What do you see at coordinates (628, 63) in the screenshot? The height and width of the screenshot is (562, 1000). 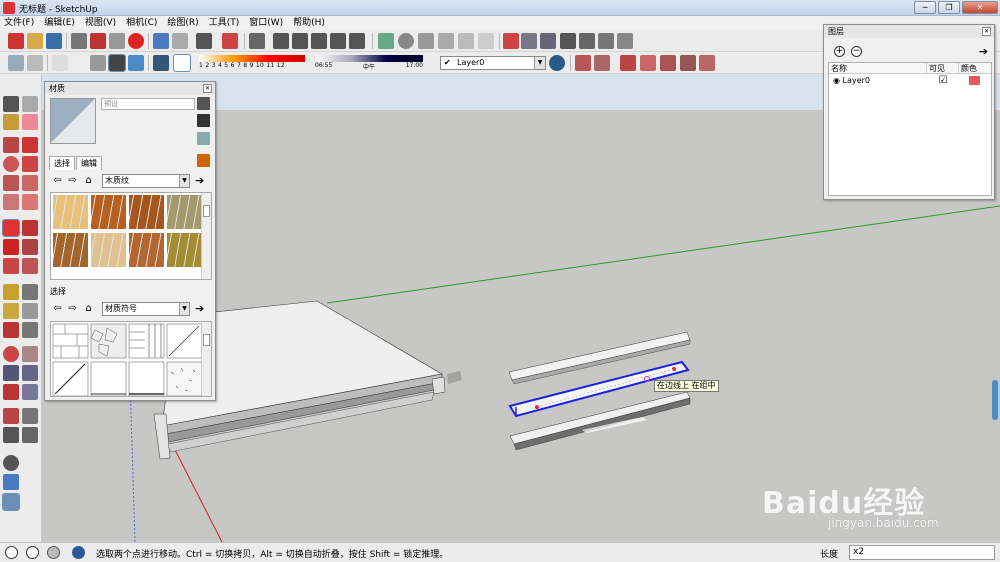 I see `scene-icon` at bounding box center [628, 63].